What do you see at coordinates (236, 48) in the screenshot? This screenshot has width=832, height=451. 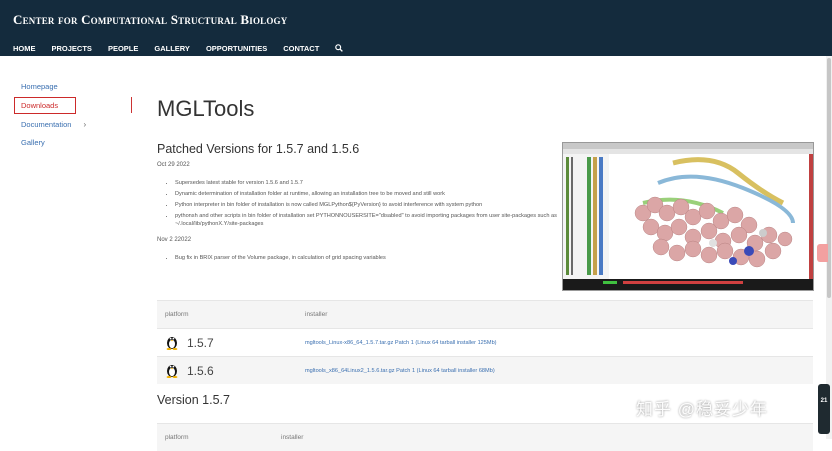 I see `nav-opportunities: OPPORTUNITIES` at bounding box center [236, 48].